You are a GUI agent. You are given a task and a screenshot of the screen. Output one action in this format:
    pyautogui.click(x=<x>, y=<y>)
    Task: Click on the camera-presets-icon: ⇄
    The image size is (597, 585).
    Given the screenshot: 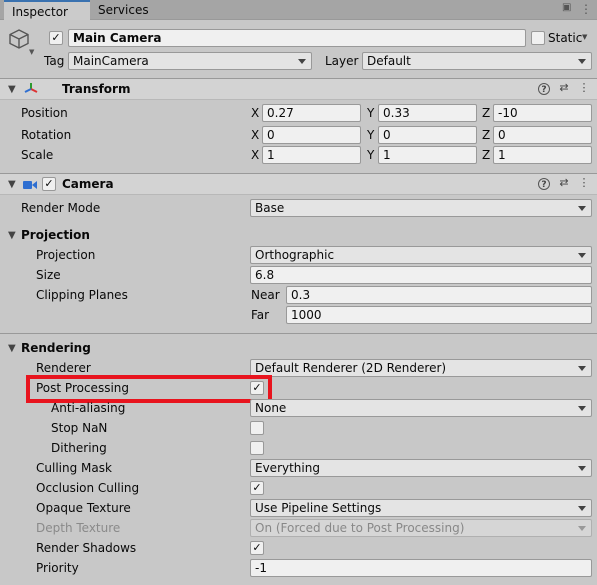 What is the action you would take?
    pyautogui.click(x=564, y=183)
    